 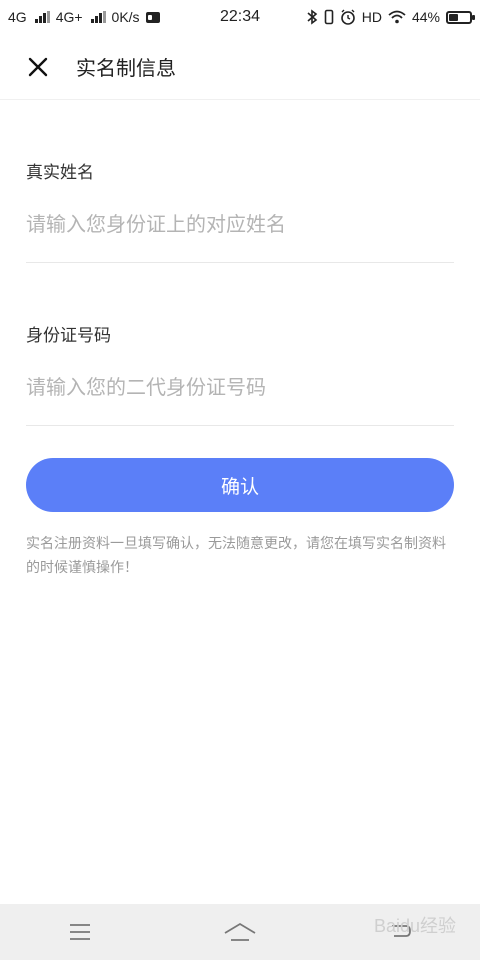 What do you see at coordinates (371, 17) in the screenshot?
I see `hd-label: HD` at bounding box center [371, 17].